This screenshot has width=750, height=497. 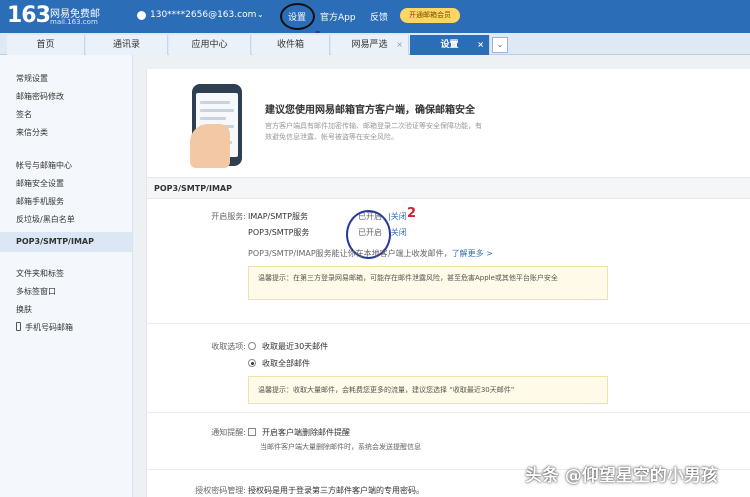 I want to click on notify-note: 当邮件客户端大量删除邮件时，系统会发送提醒信息, so click(x=340, y=447).